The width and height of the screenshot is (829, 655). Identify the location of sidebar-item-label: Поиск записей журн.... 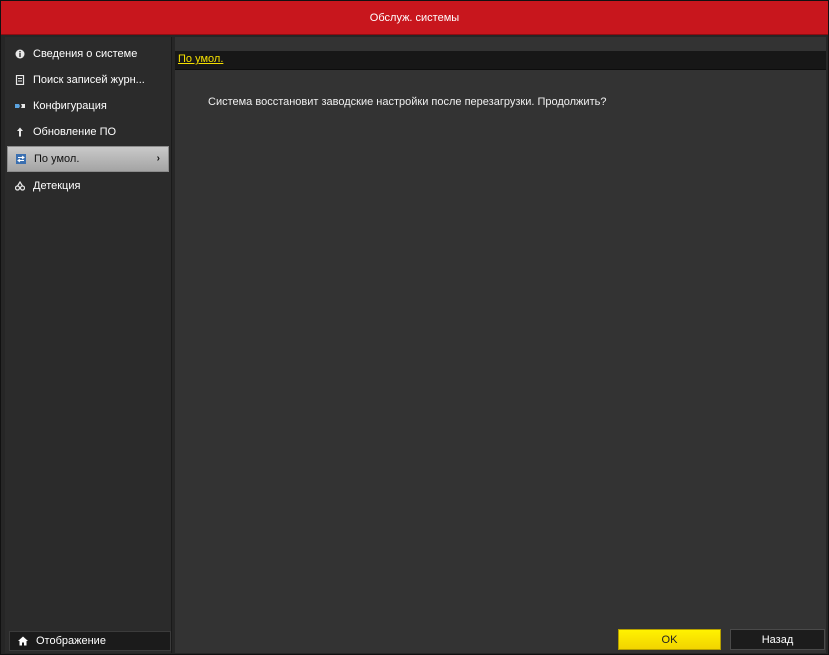
(89, 80).